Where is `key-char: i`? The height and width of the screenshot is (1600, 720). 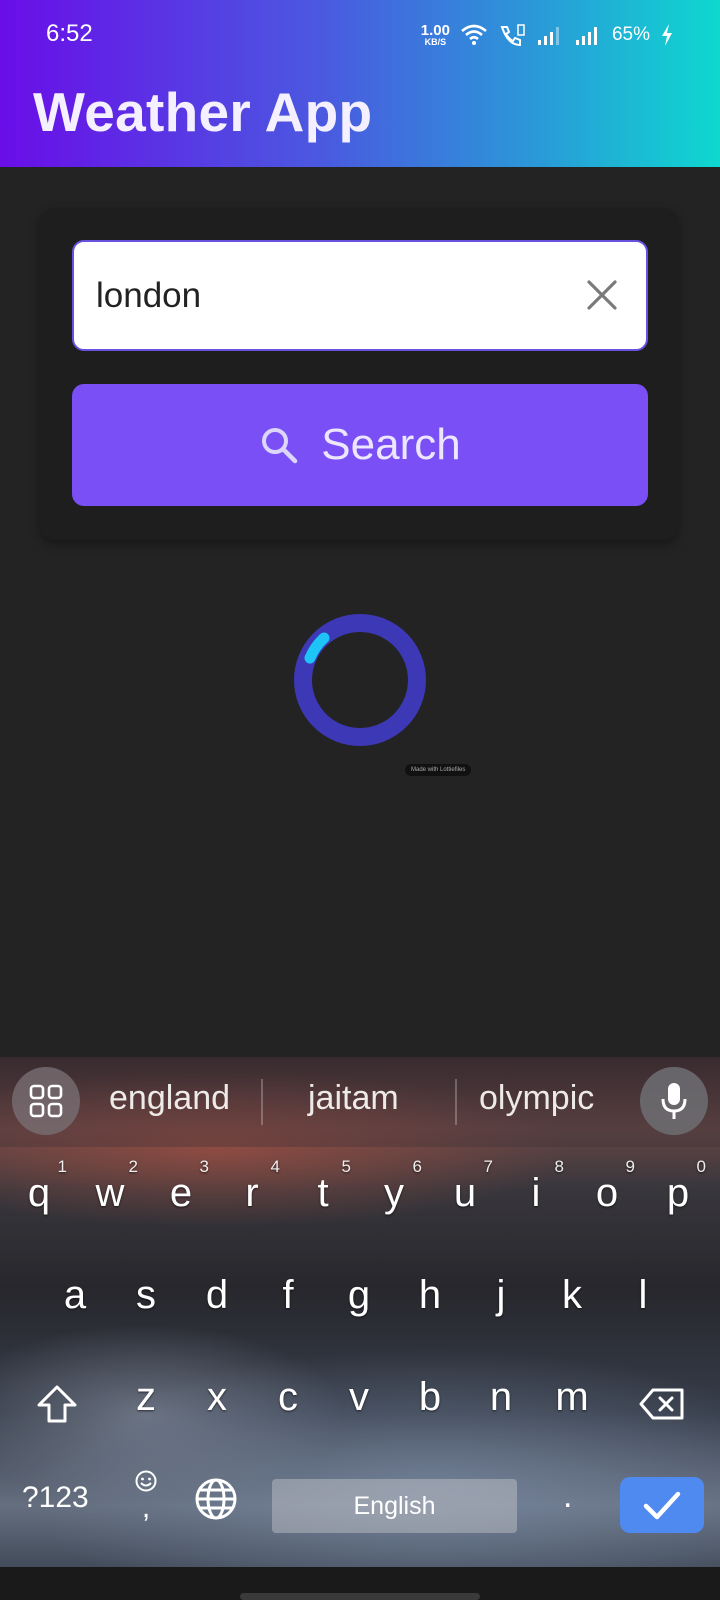
key-char: i is located at coordinates (536, 1193).